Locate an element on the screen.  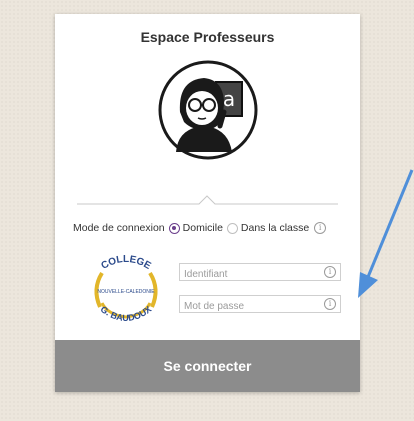
username-field: i is located at coordinates (260, 273).